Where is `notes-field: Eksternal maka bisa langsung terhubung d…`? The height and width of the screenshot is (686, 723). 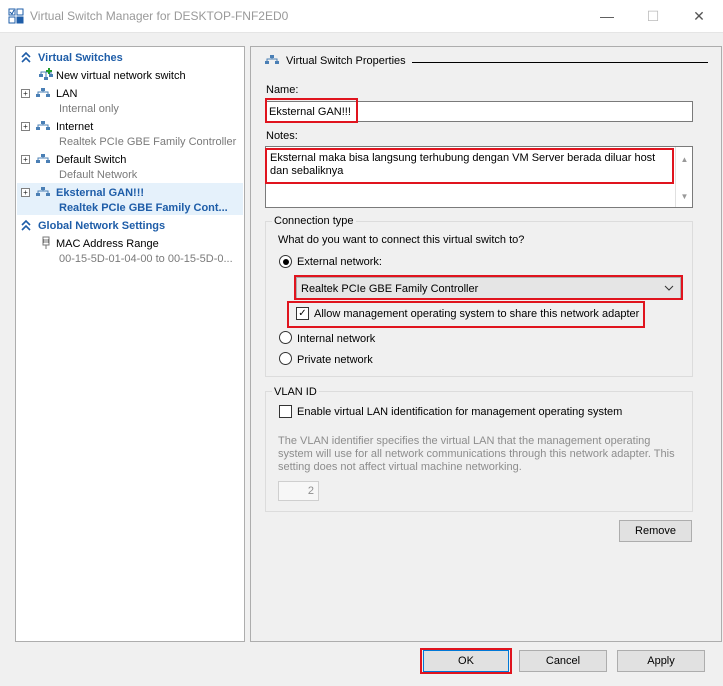
notes-field: Eksternal maka bisa langsung terhubung d… is located at coordinates (479, 177).